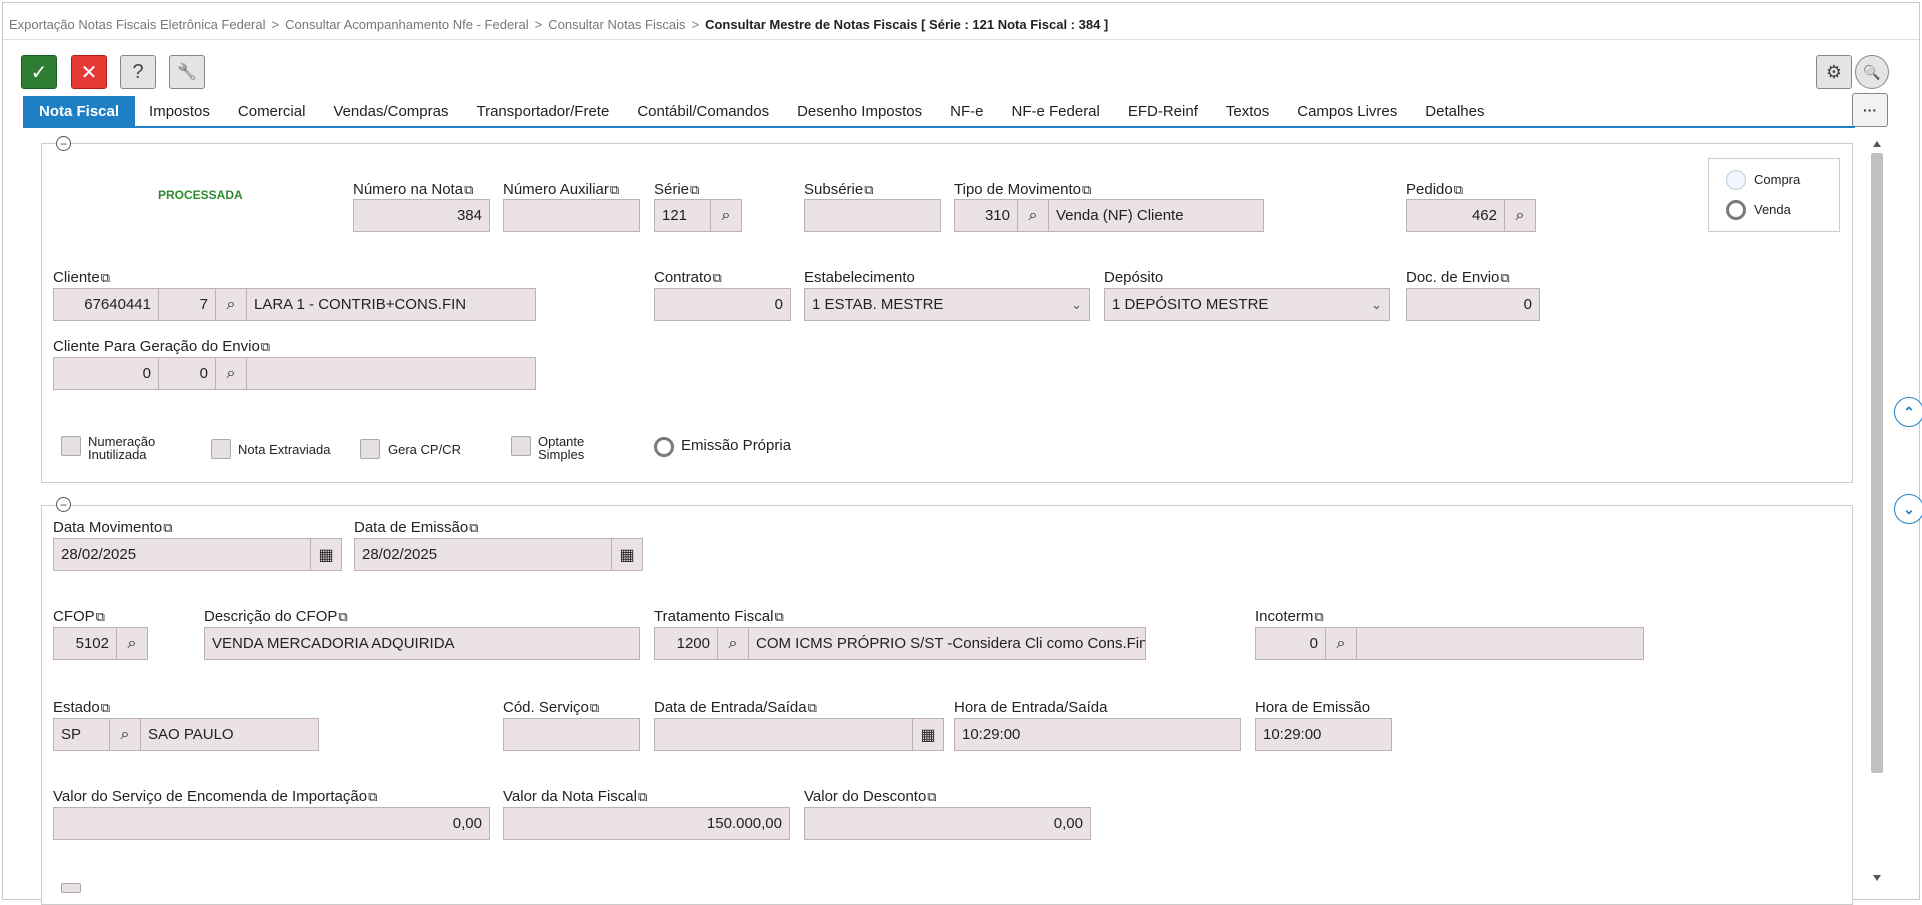  What do you see at coordinates (1908, 412) in the screenshot?
I see `scroll-top-button: ⌃` at bounding box center [1908, 412].